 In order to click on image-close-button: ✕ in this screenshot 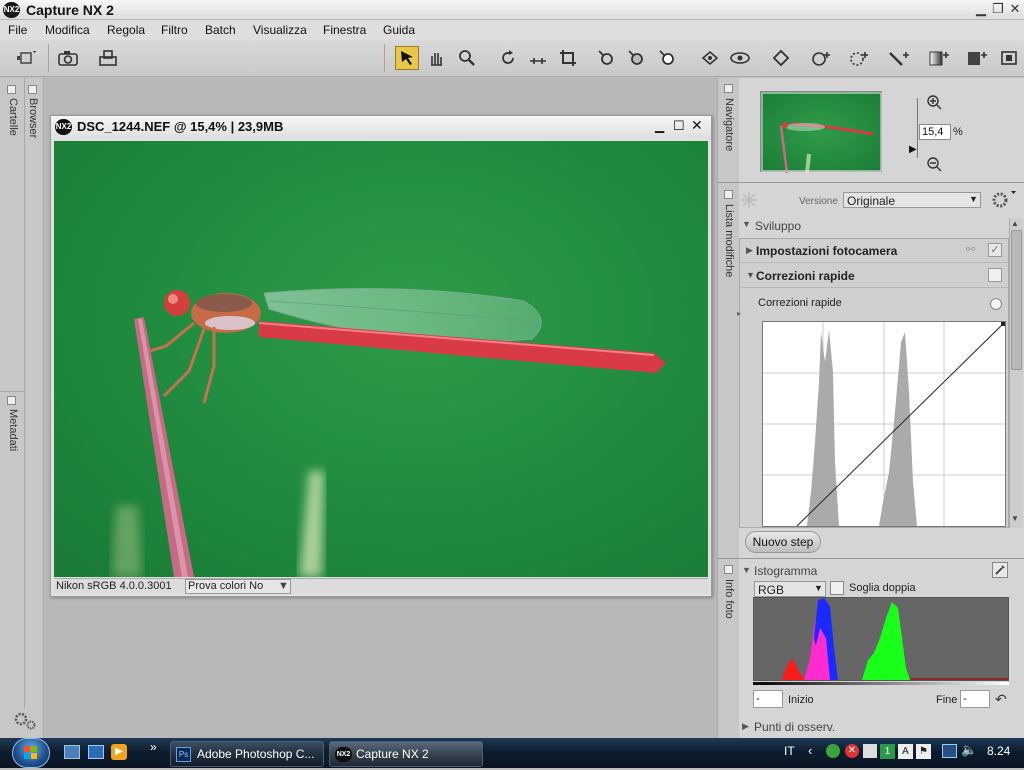, I will do `click(697, 125)`.